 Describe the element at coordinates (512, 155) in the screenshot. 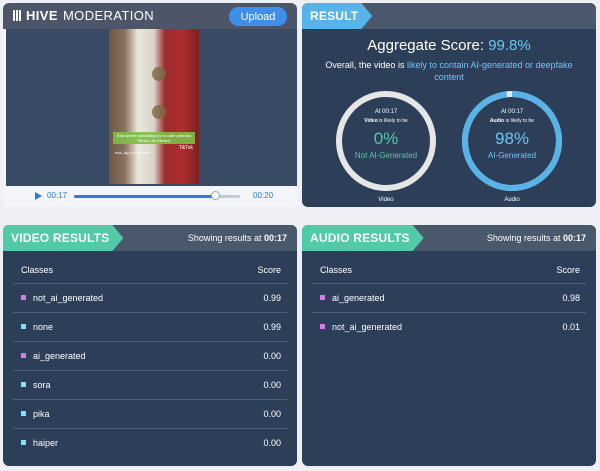

I see `audio-gauge-label: AI-Generated` at that location.